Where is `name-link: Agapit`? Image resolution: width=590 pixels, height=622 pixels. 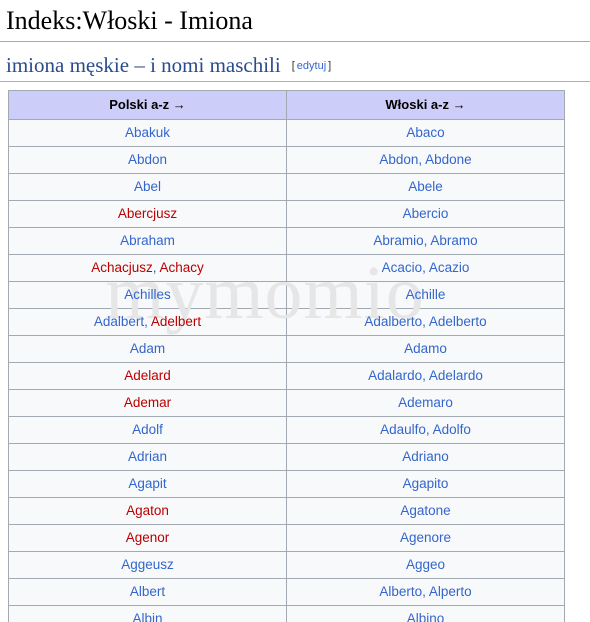
name-link: Agapit is located at coordinates (147, 483).